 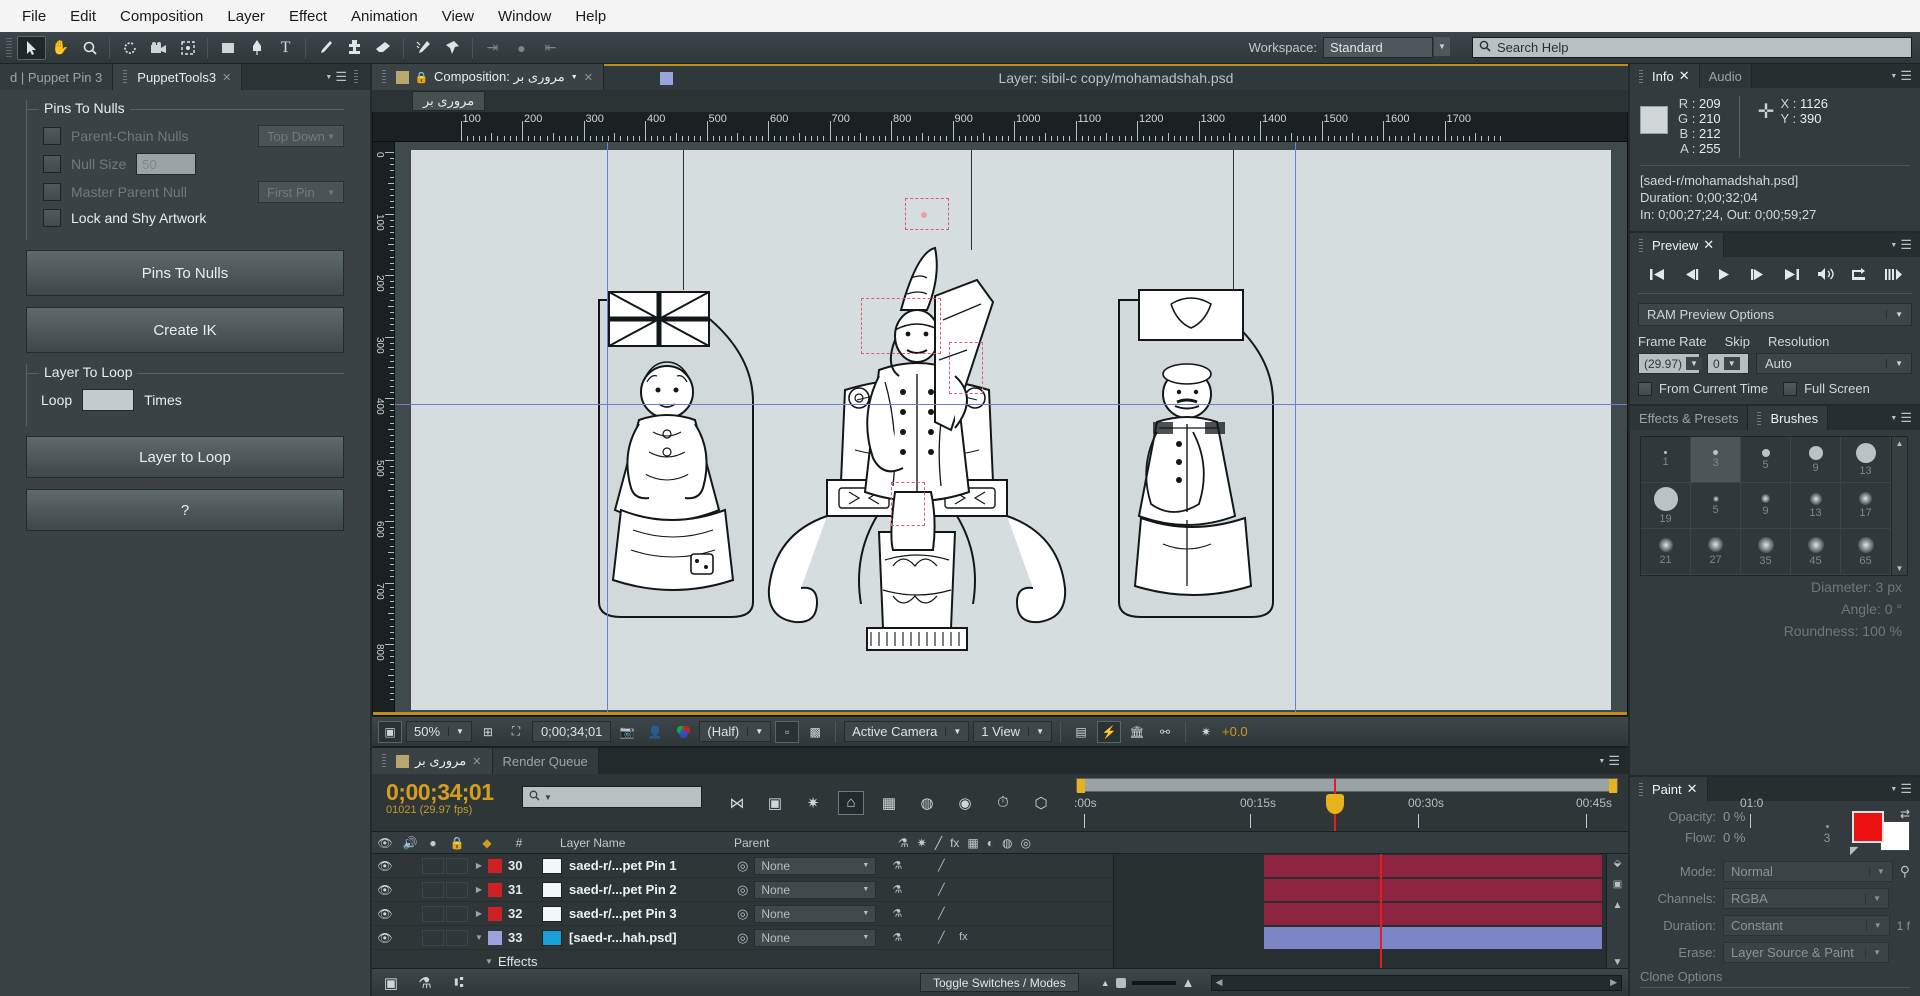 I want to click on create-ik-button: Create IK, so click(x=185, y=330).